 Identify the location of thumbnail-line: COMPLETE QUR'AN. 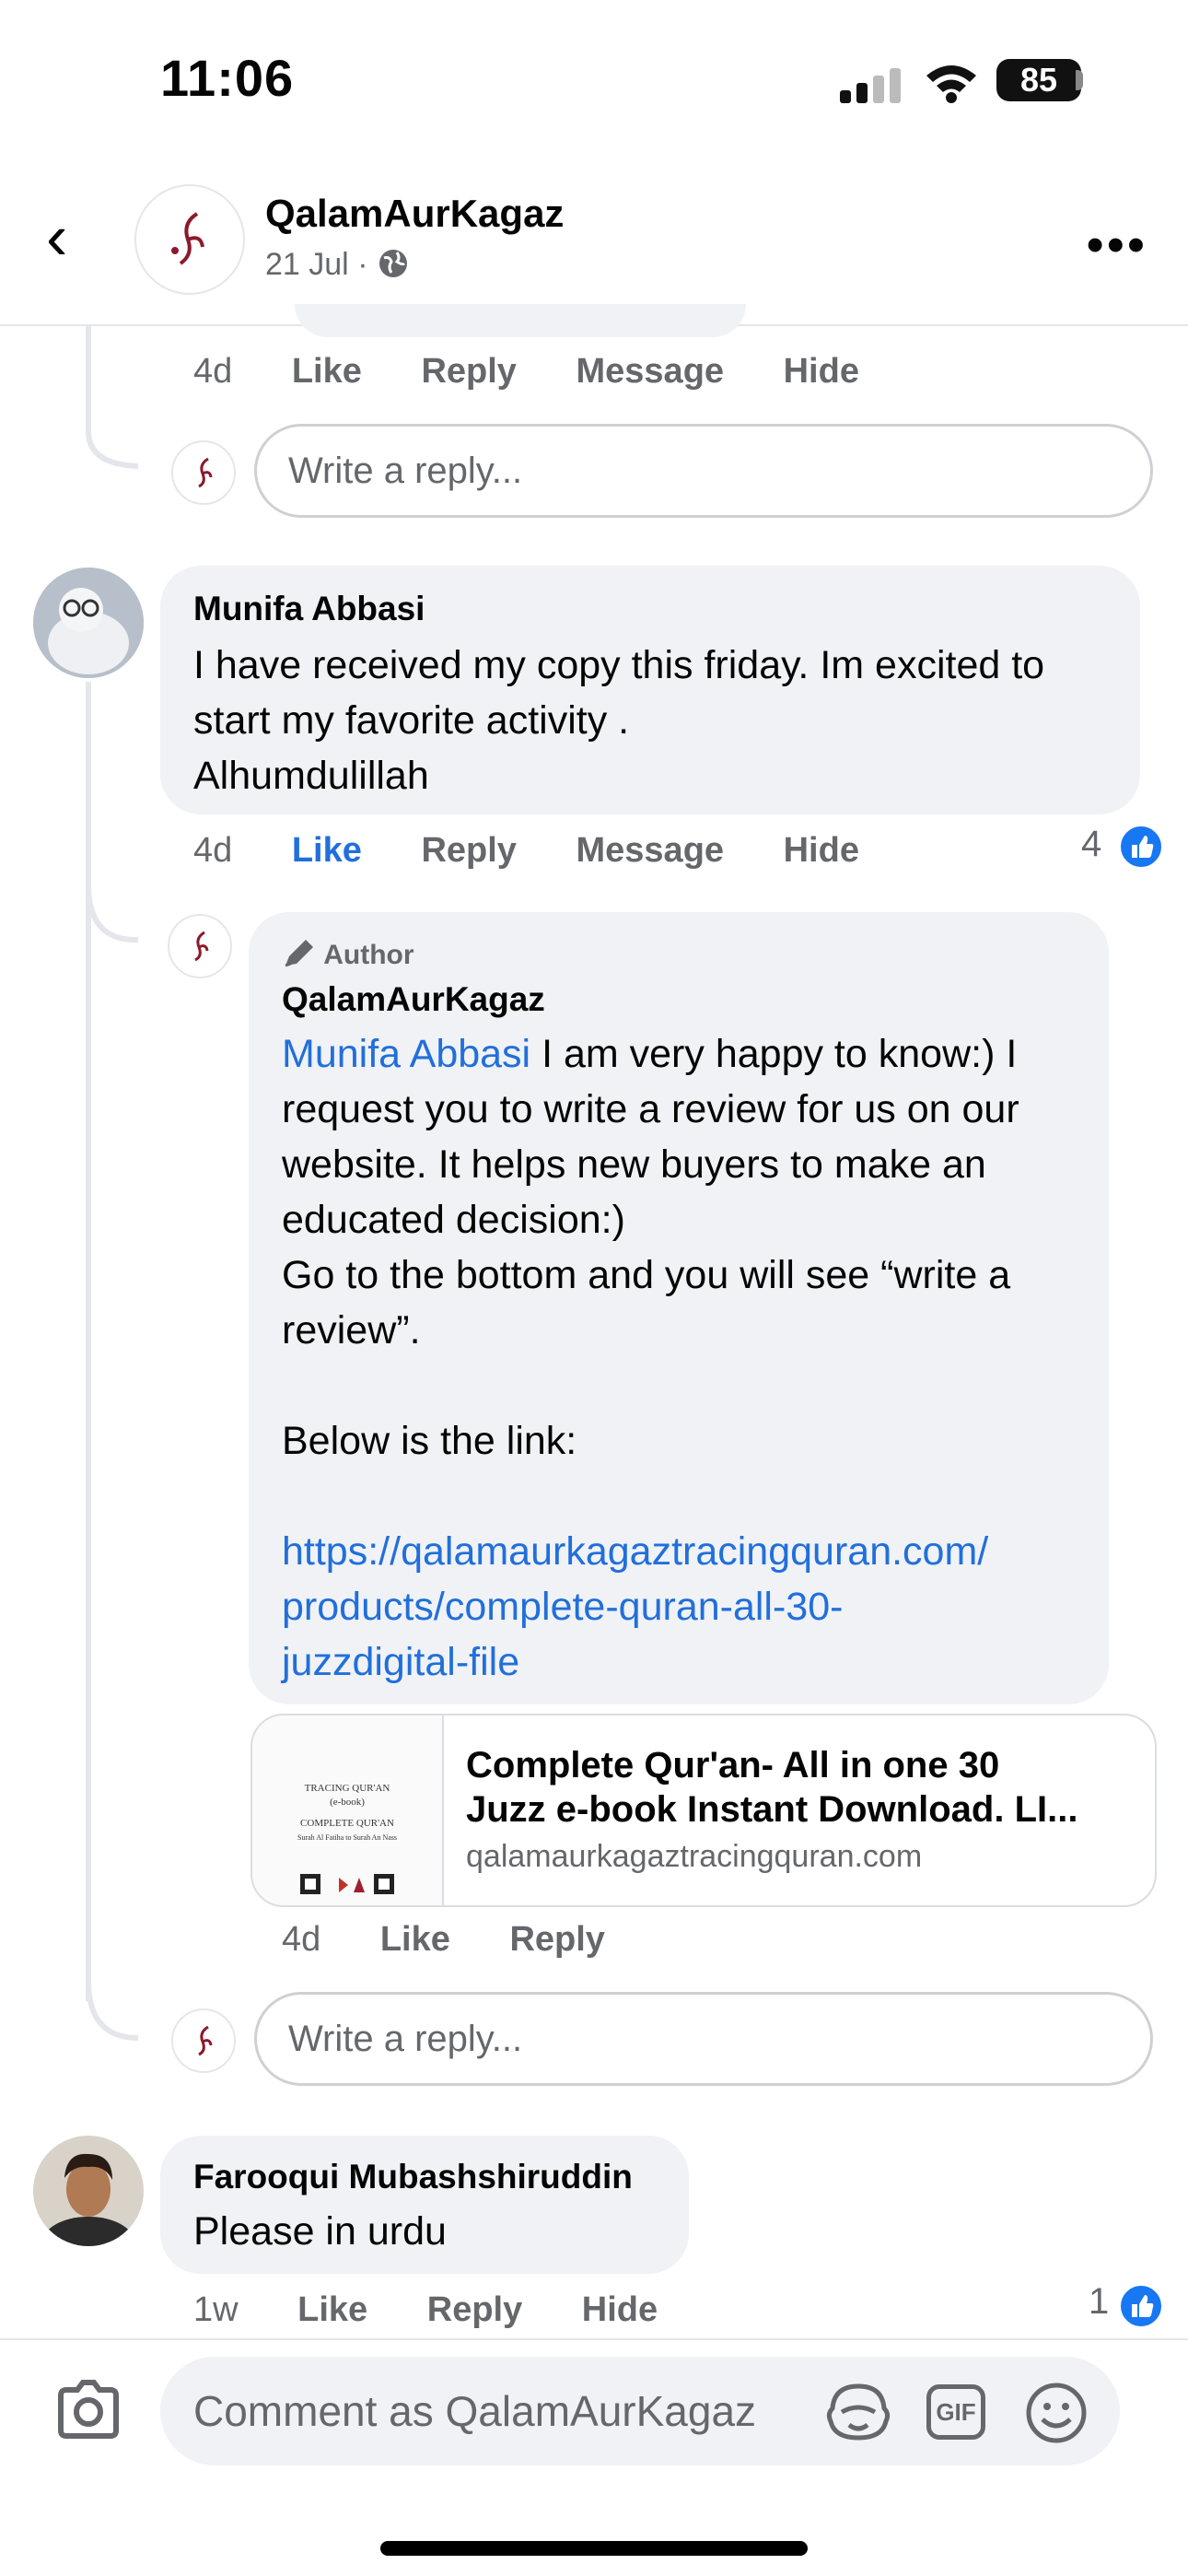
(347, 1823).